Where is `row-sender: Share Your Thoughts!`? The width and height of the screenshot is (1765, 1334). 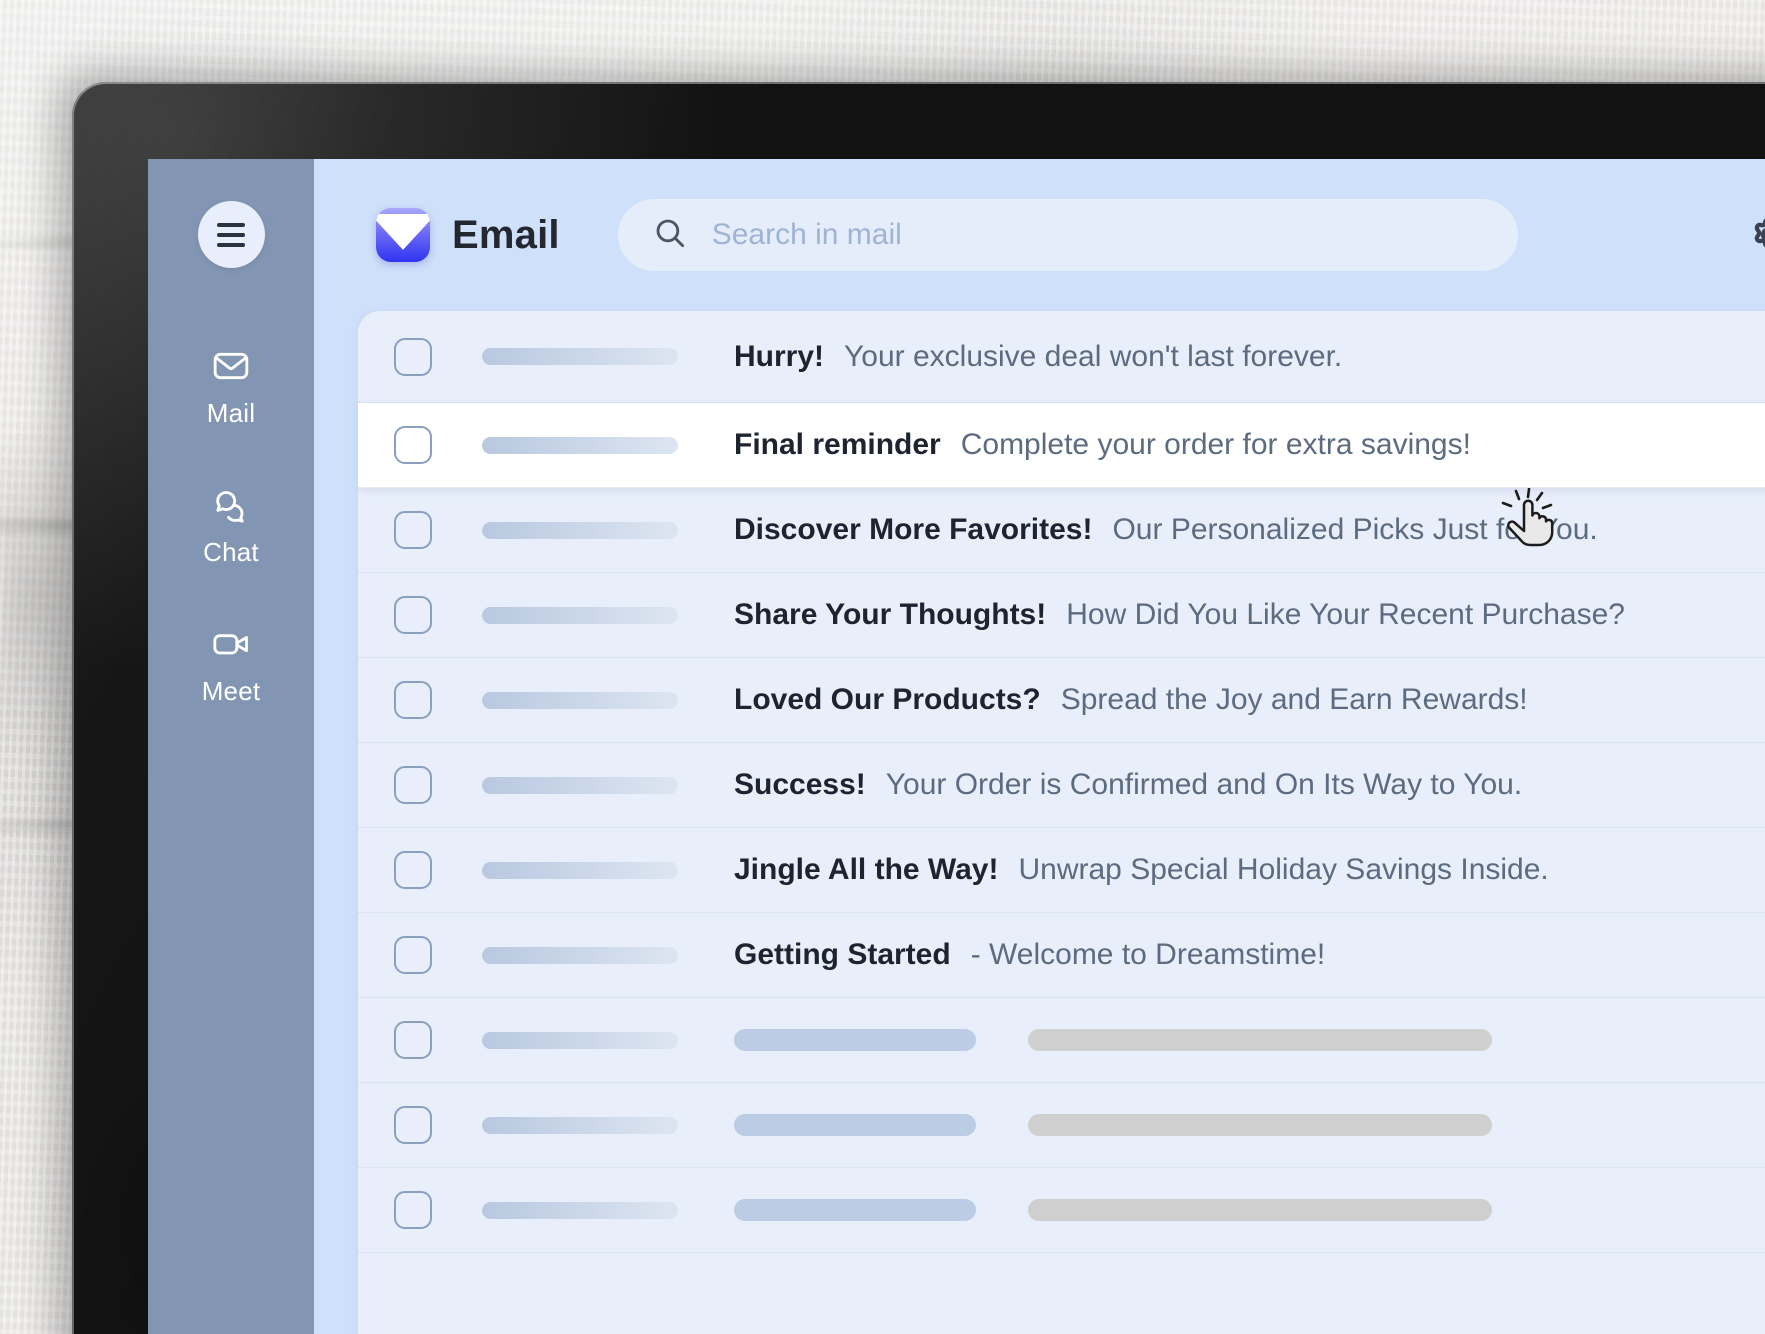 row-sender: Share Your Thoughts! is located at coordinates (890, 614).